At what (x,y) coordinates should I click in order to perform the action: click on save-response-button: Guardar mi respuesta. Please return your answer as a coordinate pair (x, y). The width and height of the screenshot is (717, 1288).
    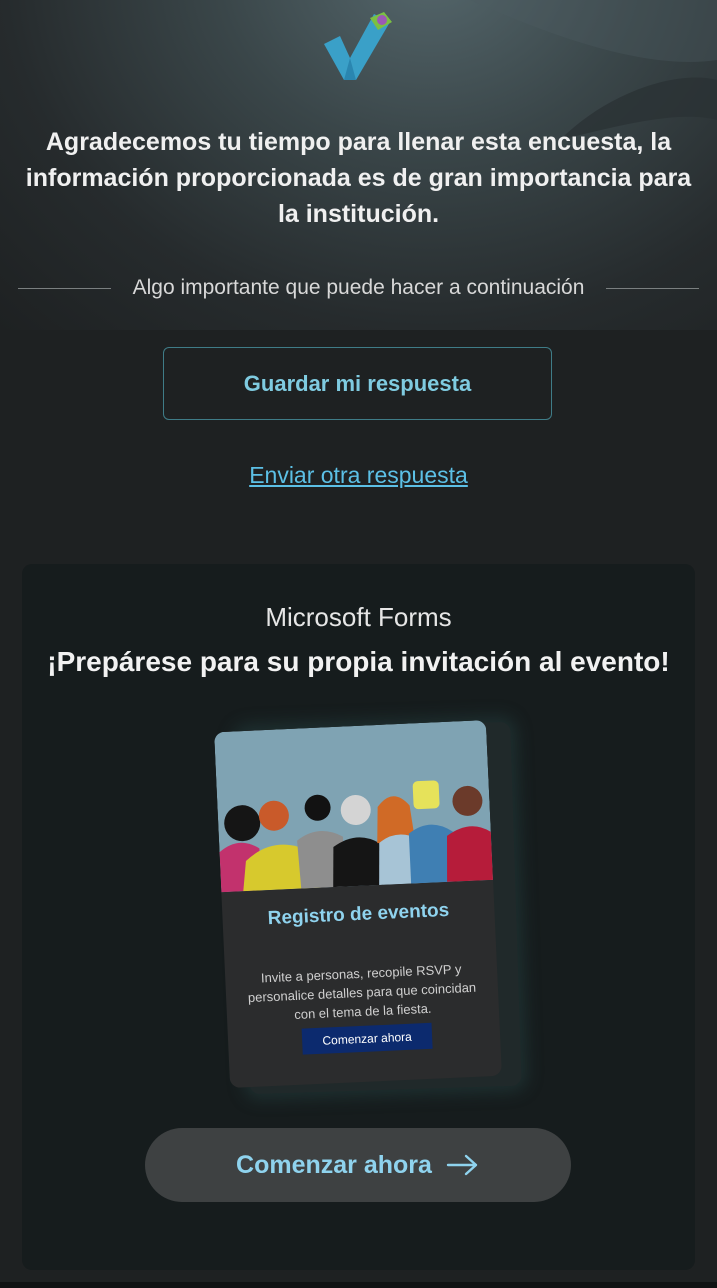
    Looking at the image, I should click on (357, 383).